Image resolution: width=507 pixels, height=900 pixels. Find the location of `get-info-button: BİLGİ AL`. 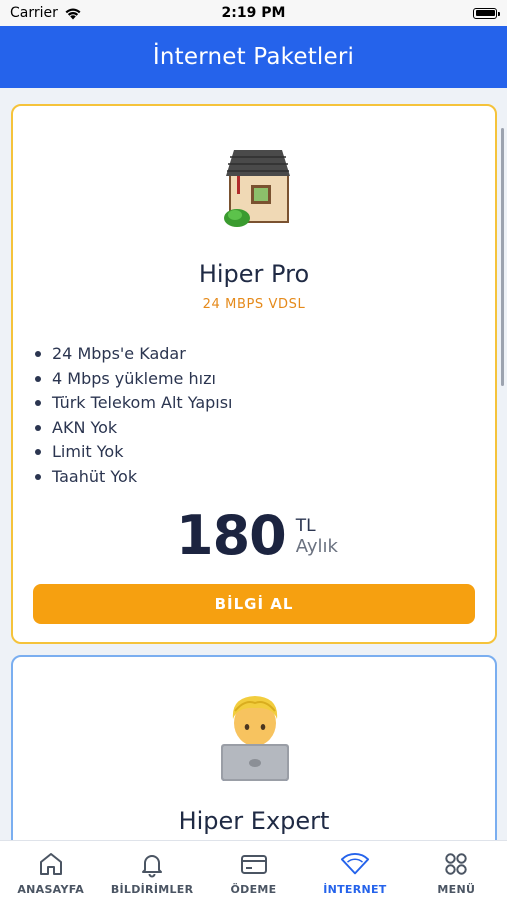

get-info-button: BİLGİ AL is located at coordinates (254, 604).